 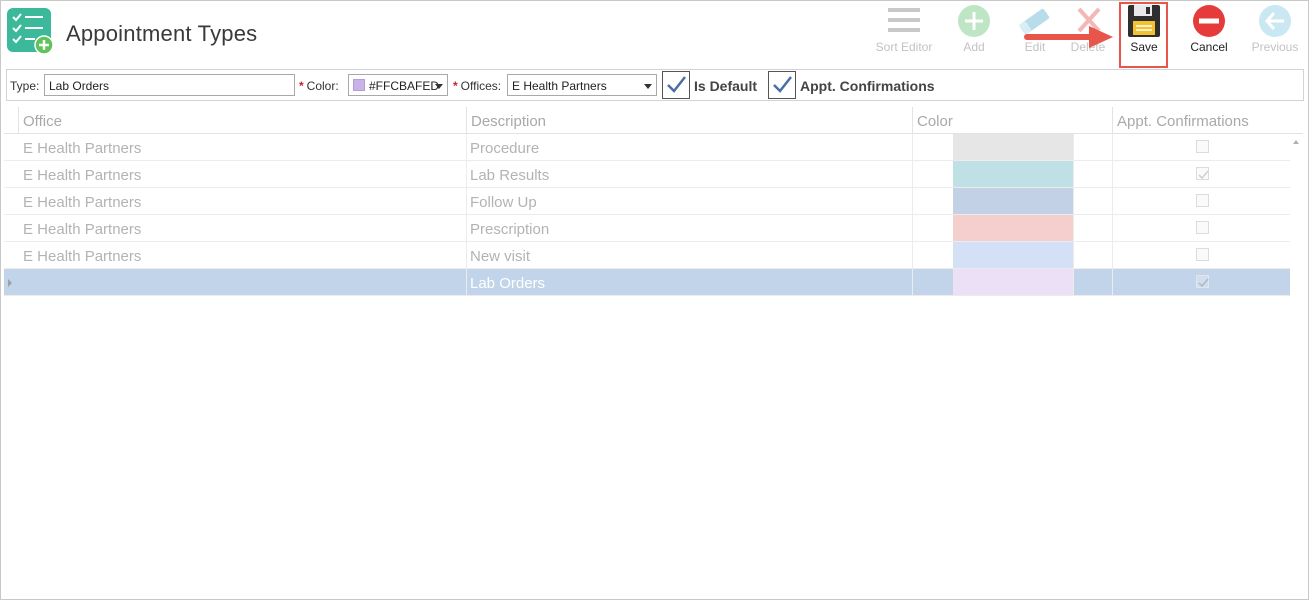 I want to click on cell-description: Prescription, so click(x=510, y=229).